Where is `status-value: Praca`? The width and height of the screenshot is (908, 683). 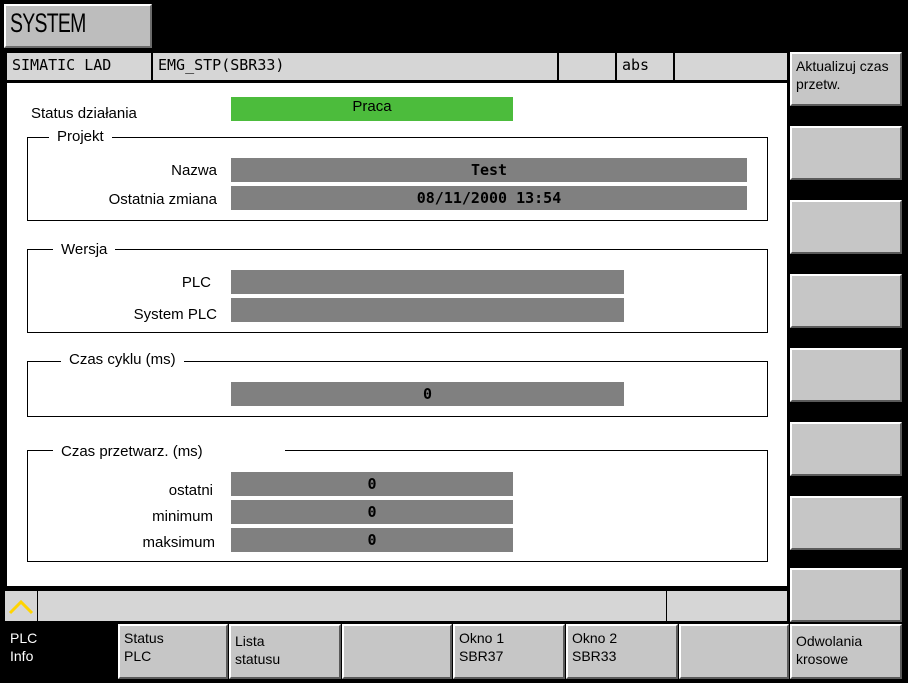
status-value: Praca is located at coordinates (372, 109).